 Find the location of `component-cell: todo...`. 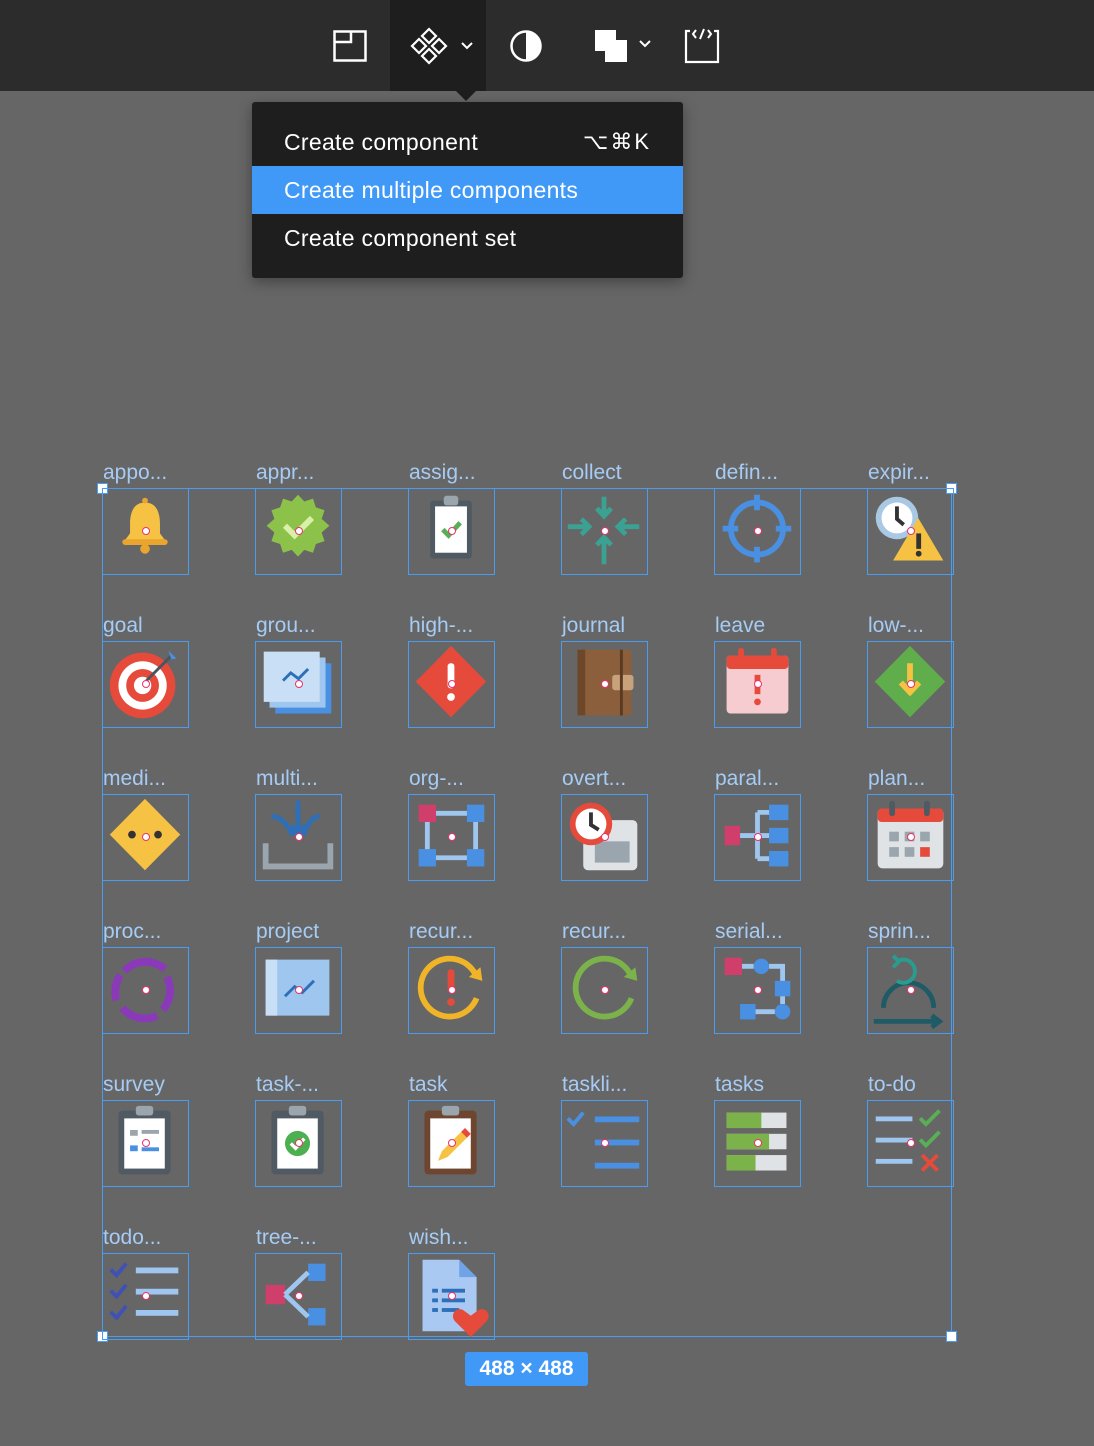

component-cell: todo... is located at coordinates (145, 1288).